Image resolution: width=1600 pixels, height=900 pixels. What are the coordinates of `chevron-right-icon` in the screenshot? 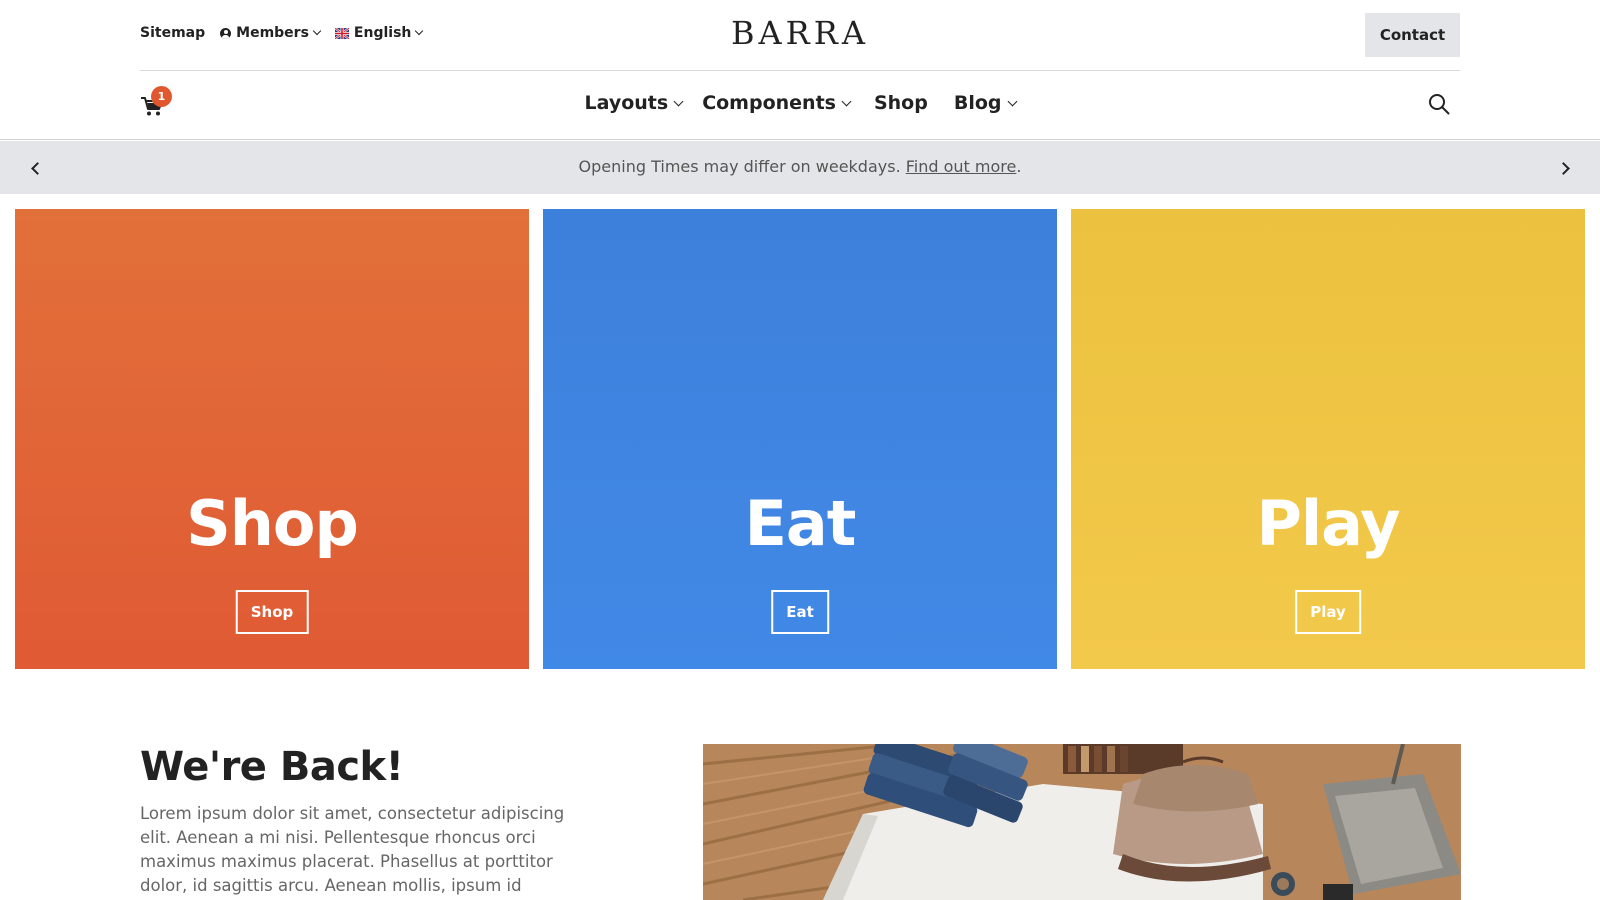 It's located at (1563, 168).